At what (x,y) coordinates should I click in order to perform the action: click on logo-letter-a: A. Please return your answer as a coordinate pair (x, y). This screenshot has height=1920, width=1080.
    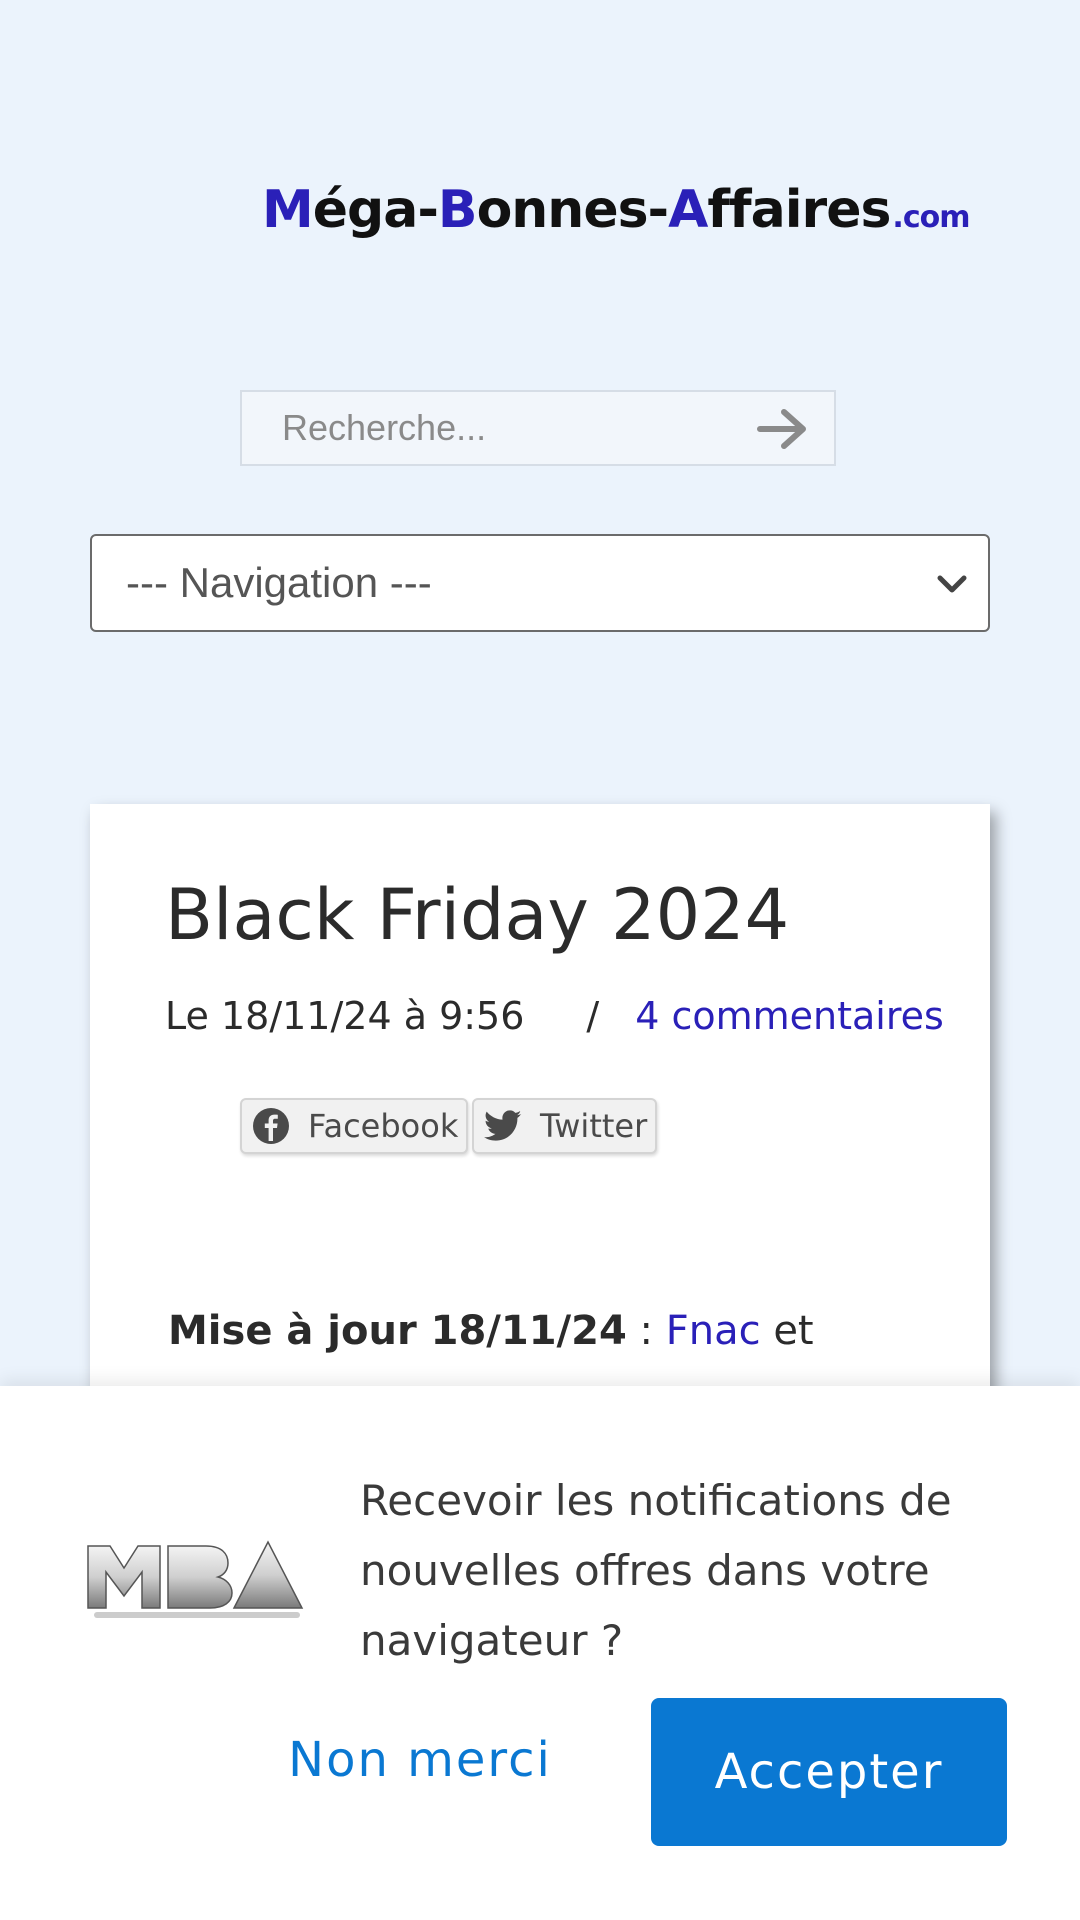
    Looking at the image, I should click on (688, 210).